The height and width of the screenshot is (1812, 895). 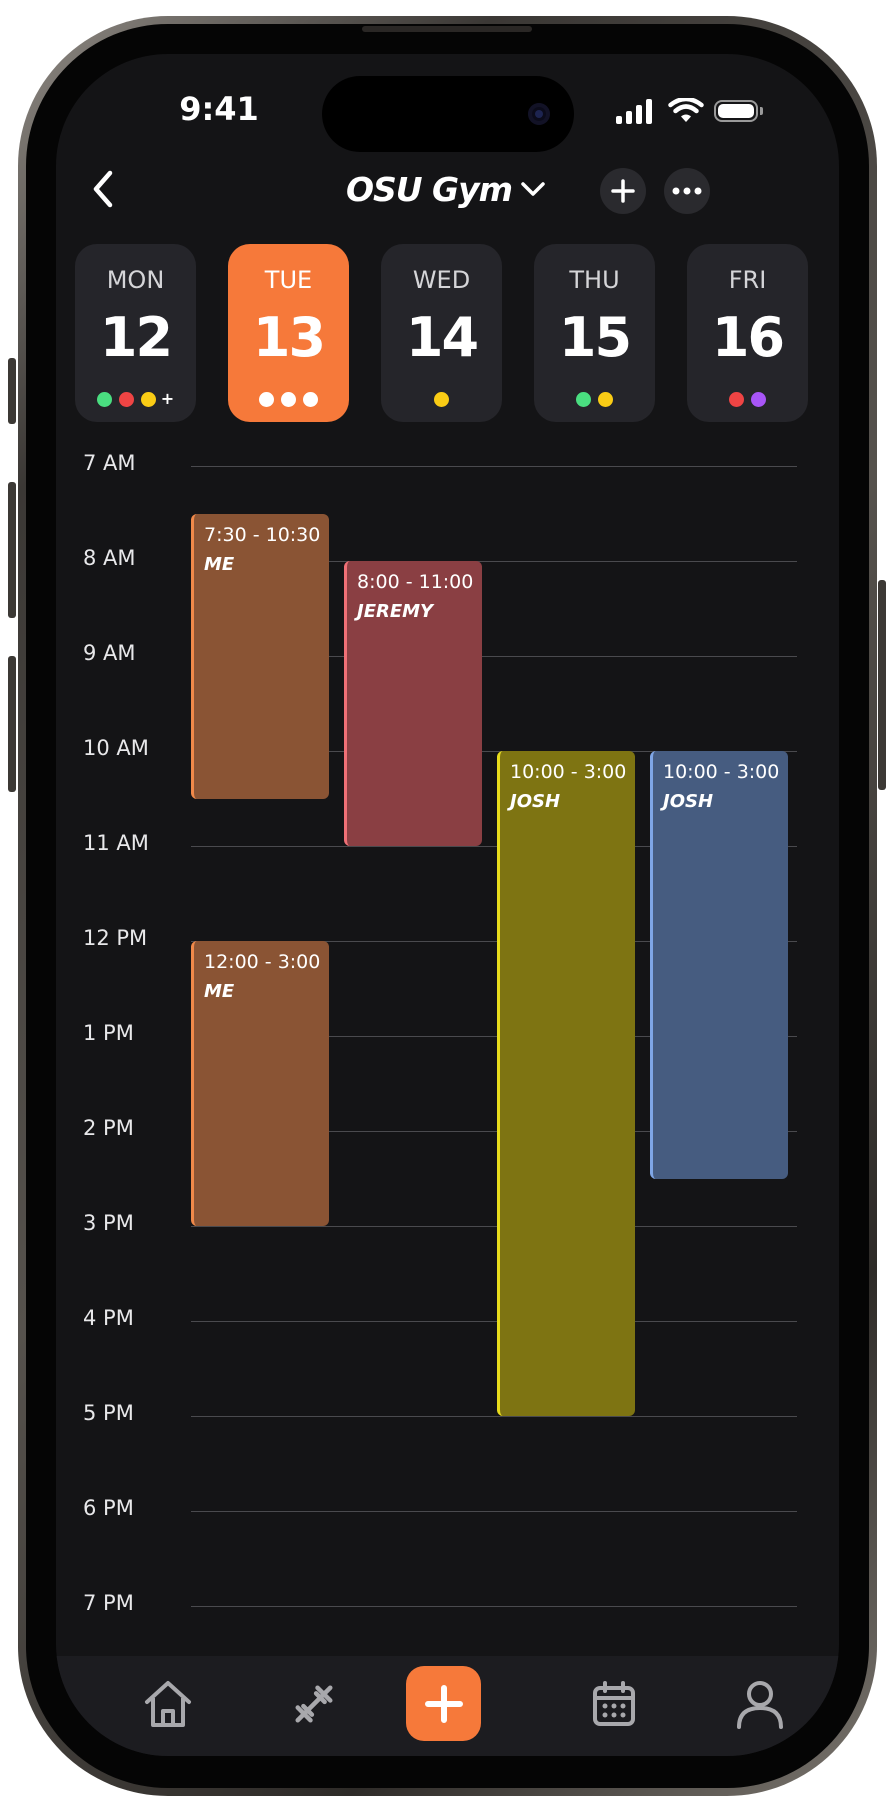 I want to click on dumbbell-icon, so click(x=314, y=1704).